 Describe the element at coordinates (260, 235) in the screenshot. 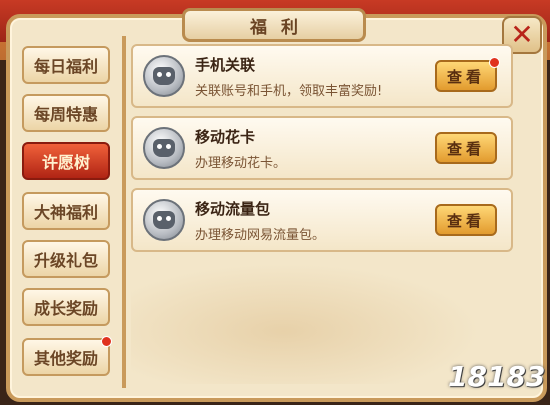

I see `item-description: 办理移动网易流量包。` at that location.